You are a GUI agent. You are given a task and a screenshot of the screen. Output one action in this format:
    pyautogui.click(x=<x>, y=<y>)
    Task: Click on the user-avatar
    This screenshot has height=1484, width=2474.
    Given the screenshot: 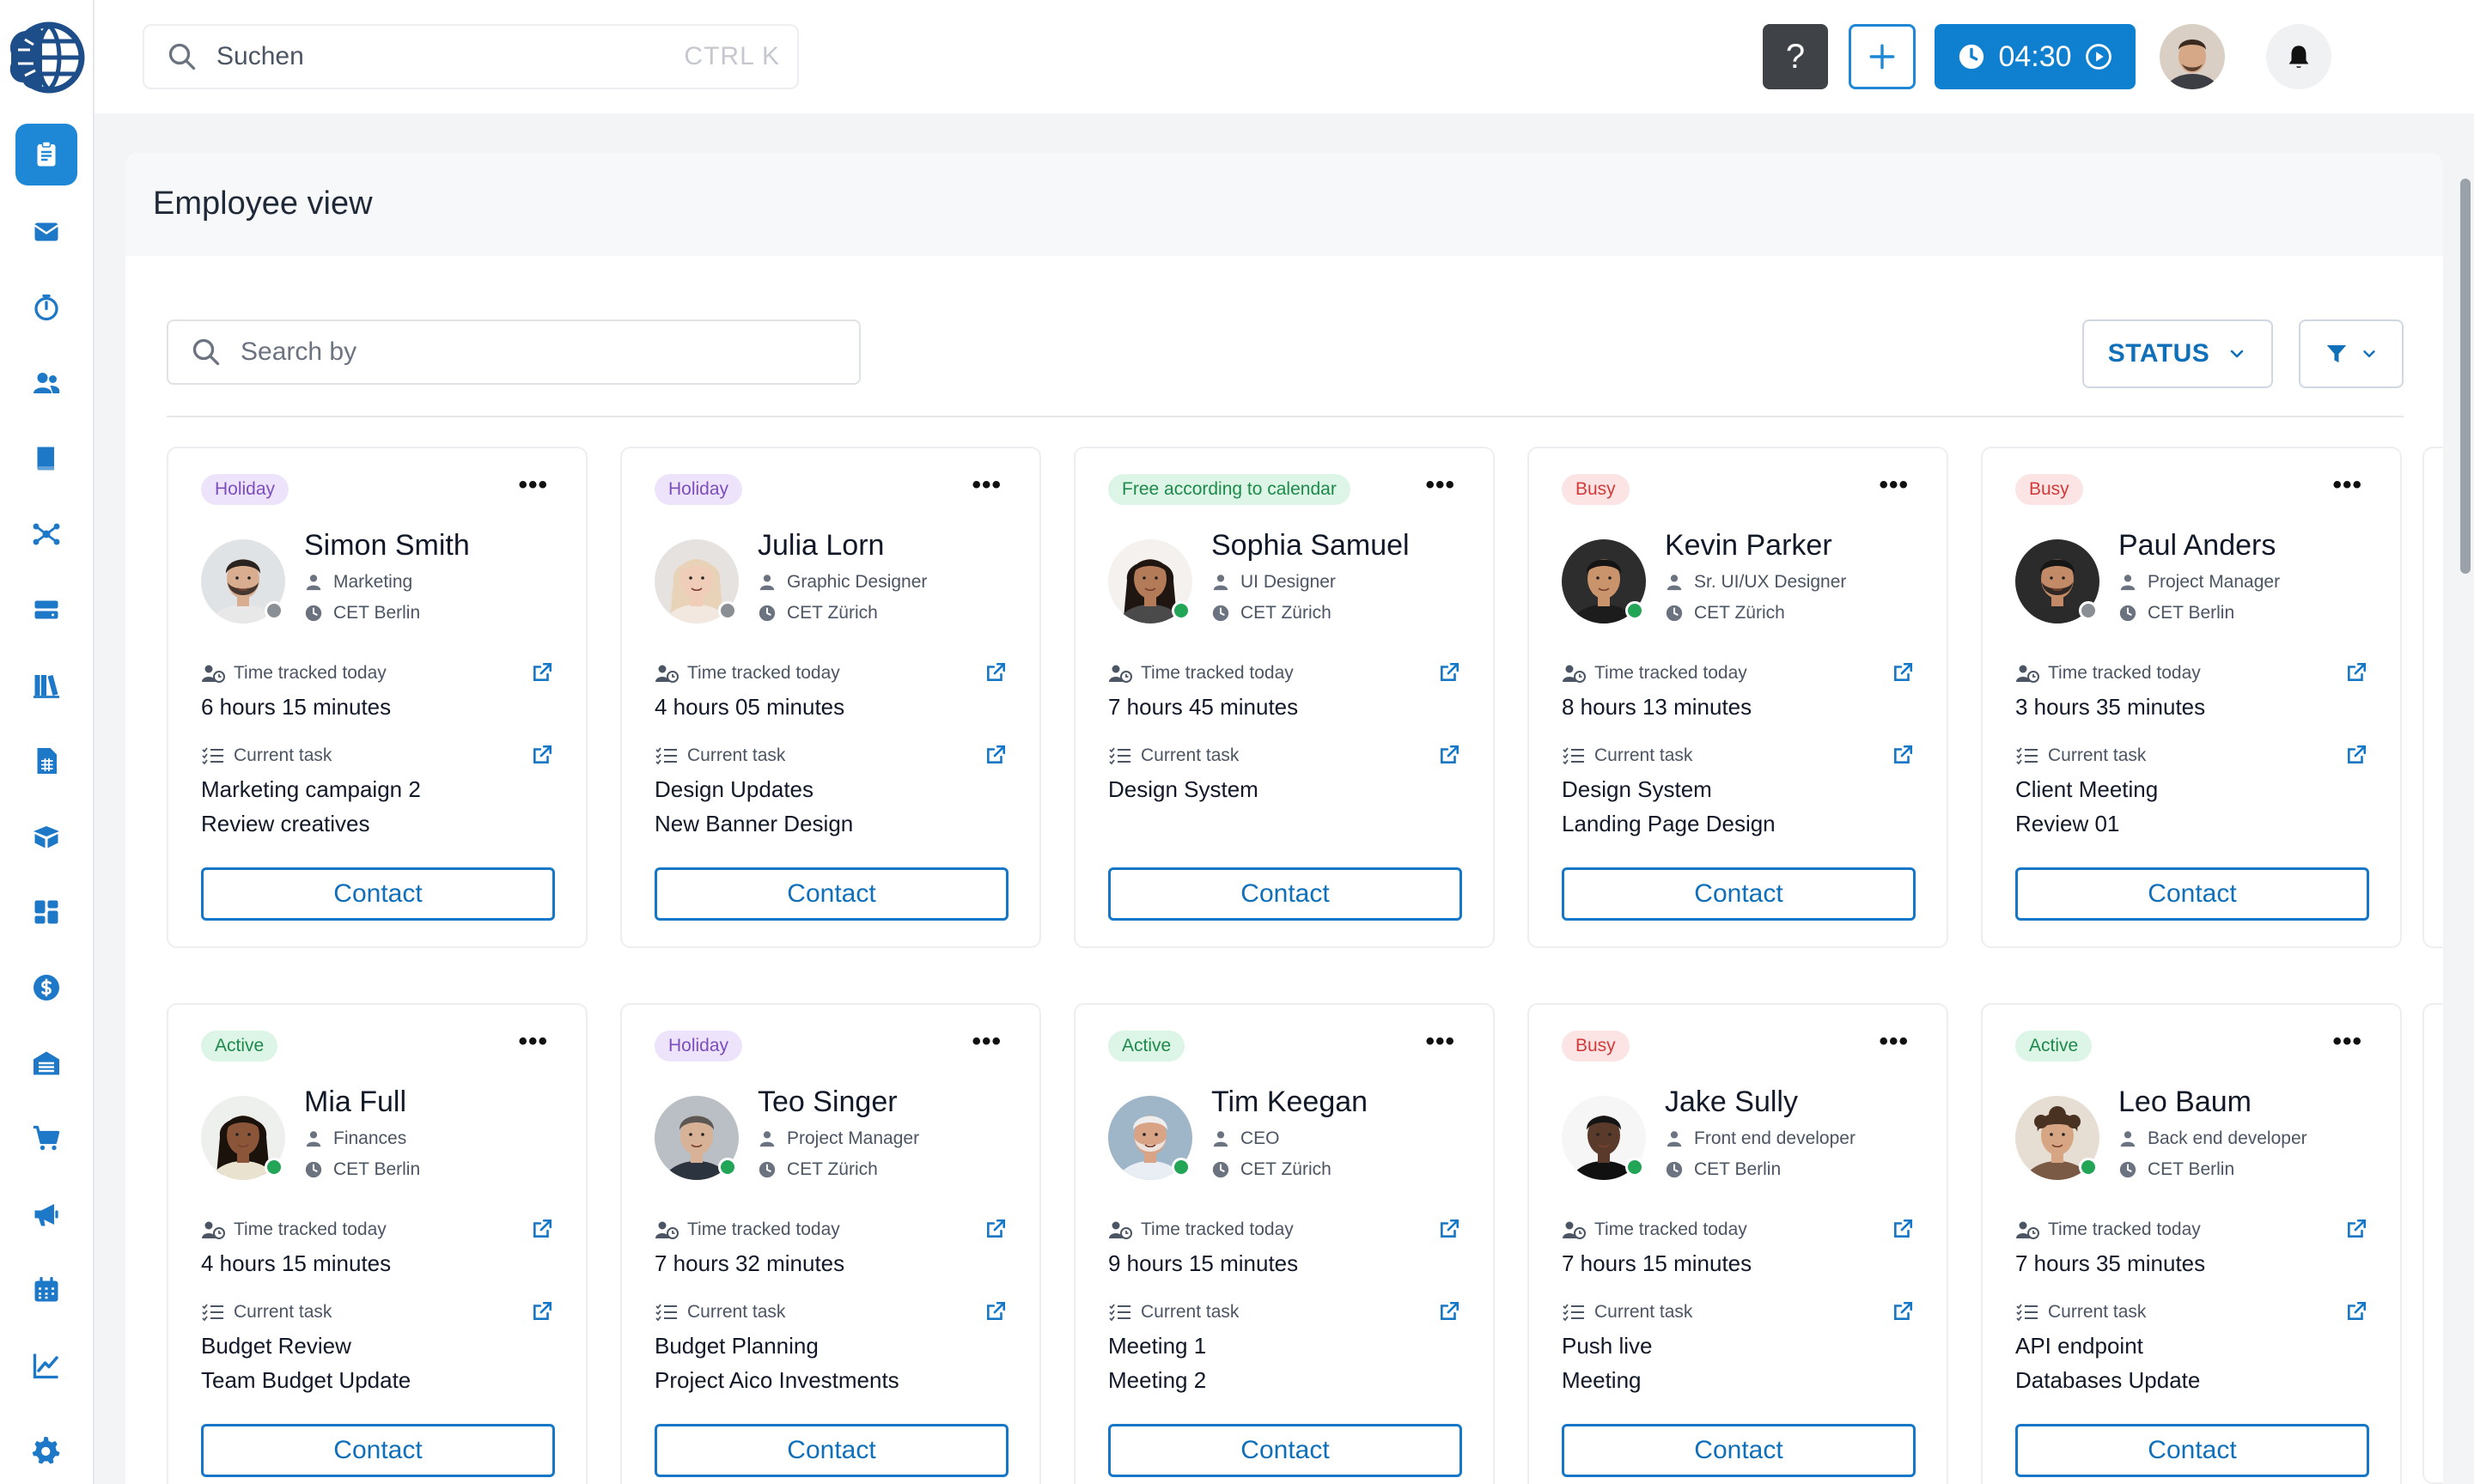 What is the action you would take?
    pyautogui.click(x=2192, y=57)
    